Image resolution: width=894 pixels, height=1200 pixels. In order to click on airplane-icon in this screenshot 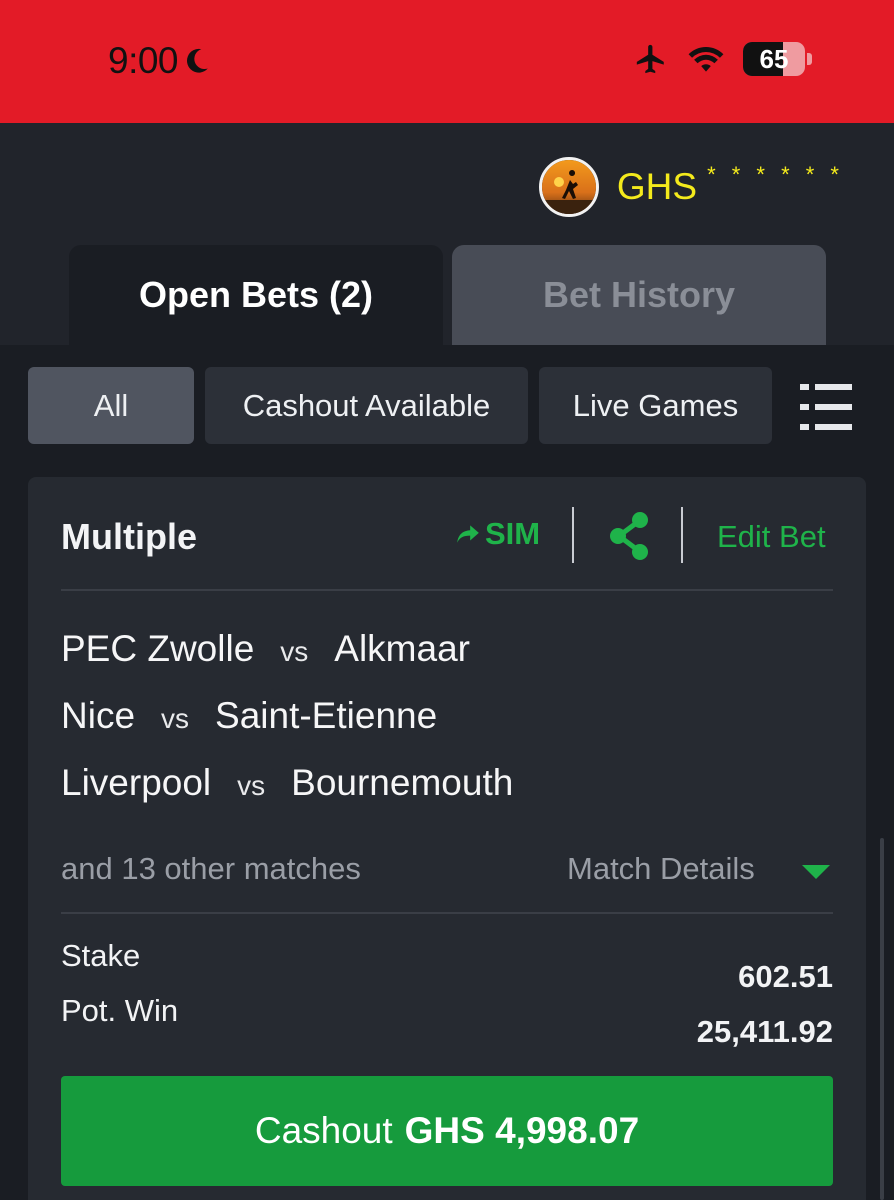, I will do `click(650, 59)`.